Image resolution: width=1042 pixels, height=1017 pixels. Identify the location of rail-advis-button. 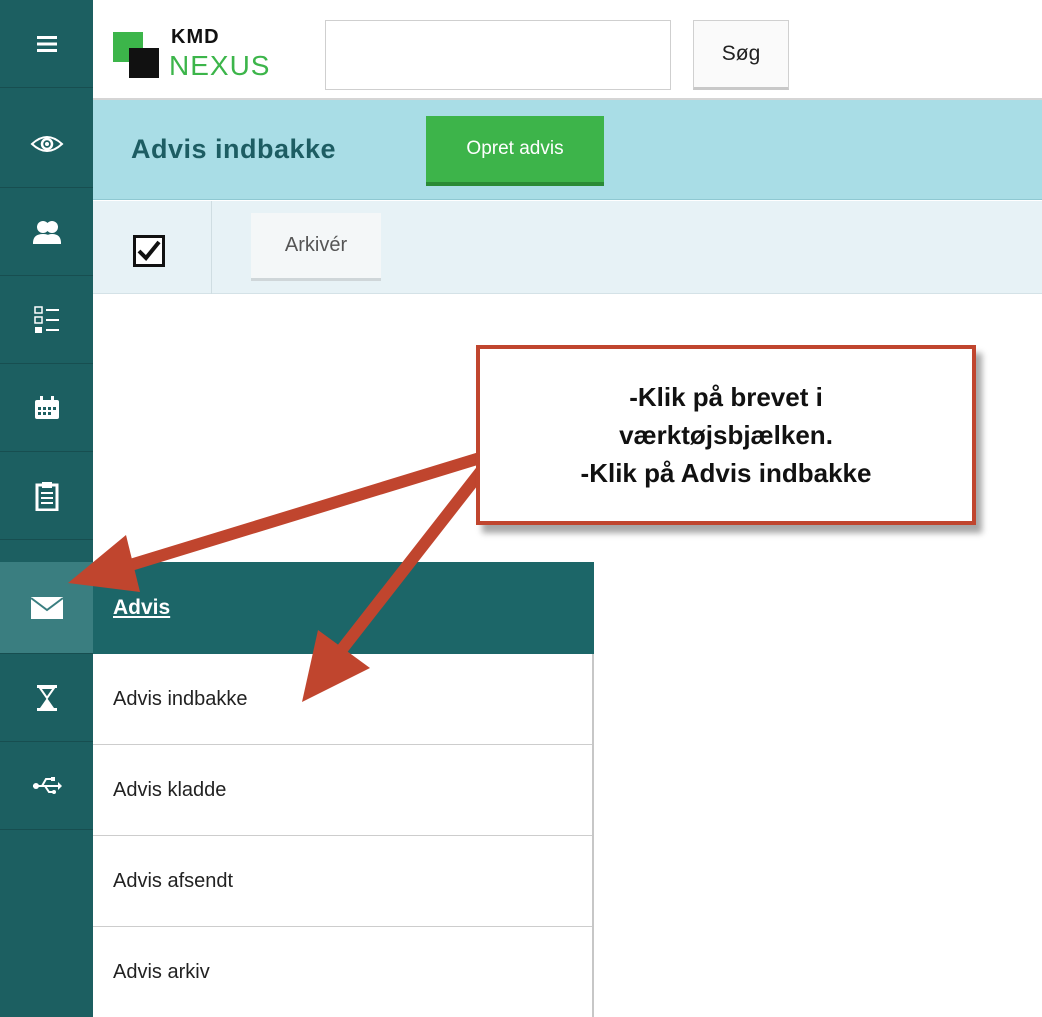
(46, 608).